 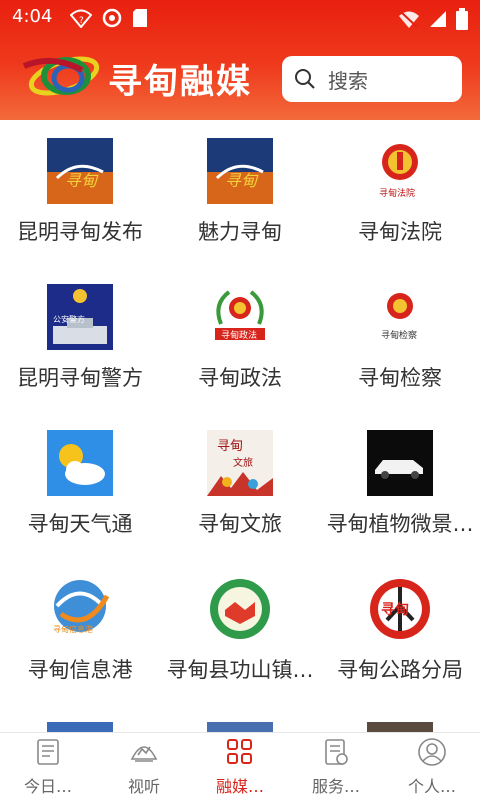 I want to click on search-box: 搜索, so click(x=372, y=79).